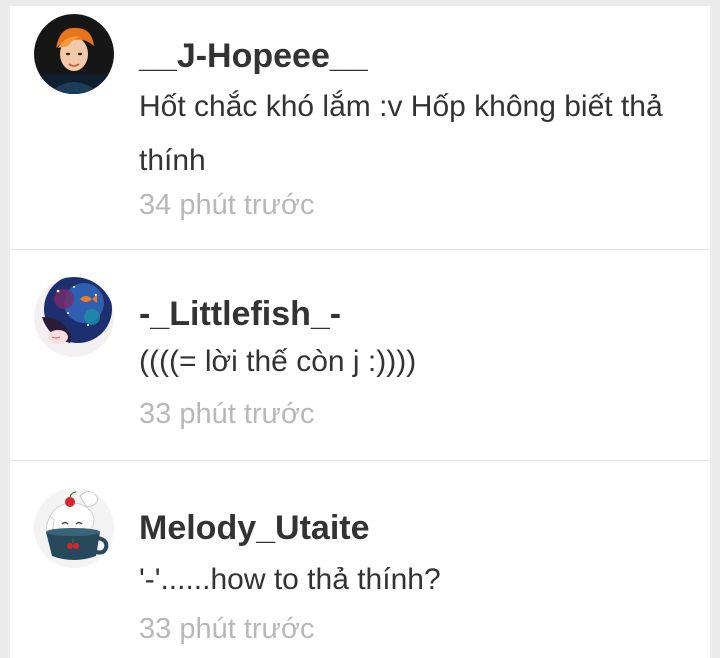 The image size is (720, 658). What do you see at coordinates (290, 579) in the screenshot?
I see `comment-text: '-'......how to thả thính?` at bounding box center [290, 579].